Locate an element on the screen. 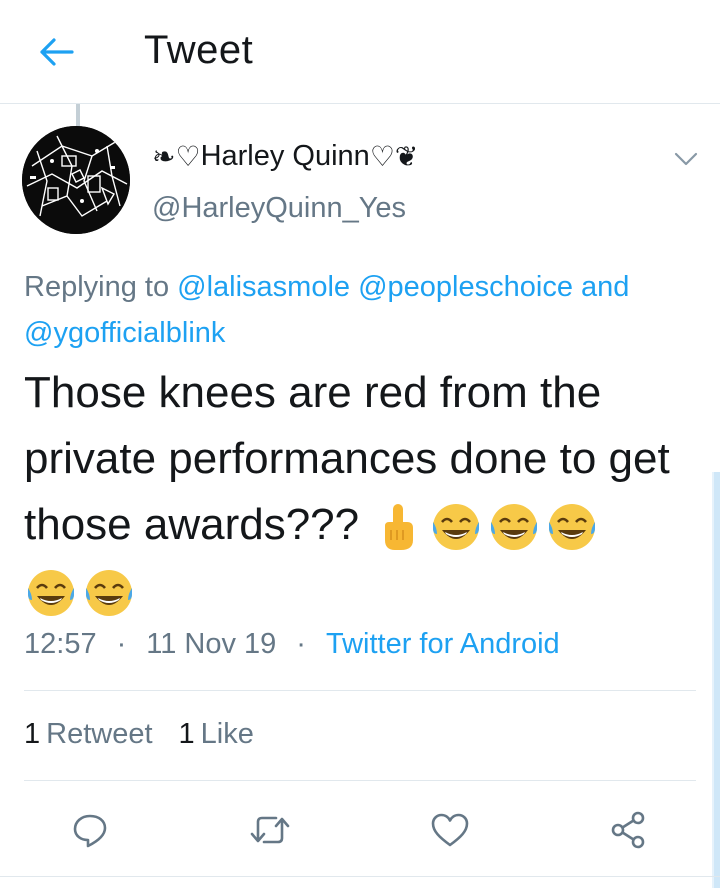 The image size is (720, 888). avatar-image is located at coordinates (76, 180).